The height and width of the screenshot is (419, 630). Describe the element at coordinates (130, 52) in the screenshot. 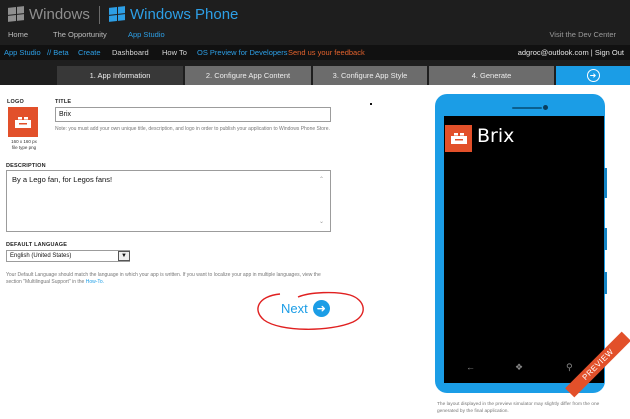

I see `dashboard-link: Dashboard` at that location.